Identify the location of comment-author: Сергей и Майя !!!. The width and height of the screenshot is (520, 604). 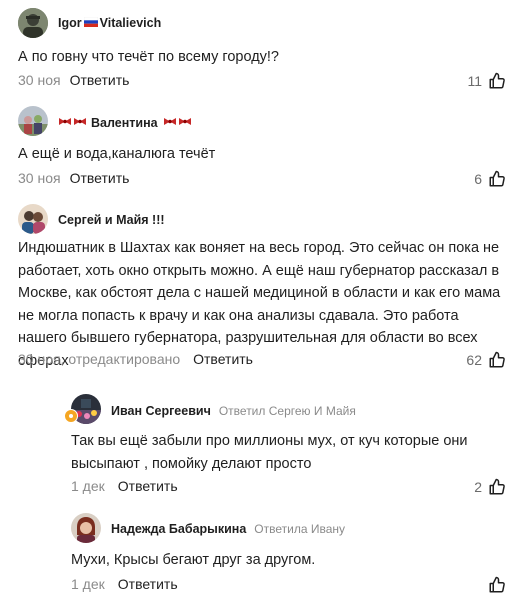
(111, 220).